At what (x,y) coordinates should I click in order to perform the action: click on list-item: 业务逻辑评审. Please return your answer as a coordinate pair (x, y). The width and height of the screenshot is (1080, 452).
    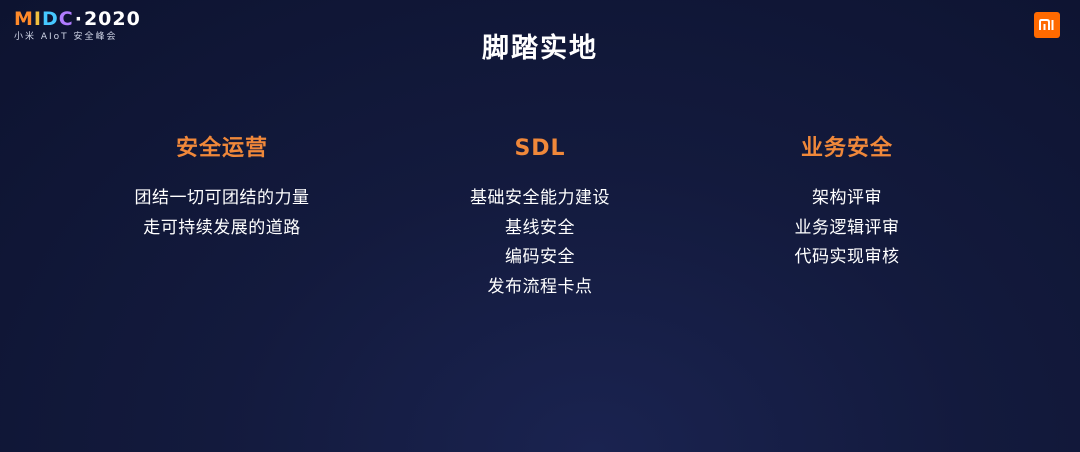
    Looking at the image, I should click on (847, 227).